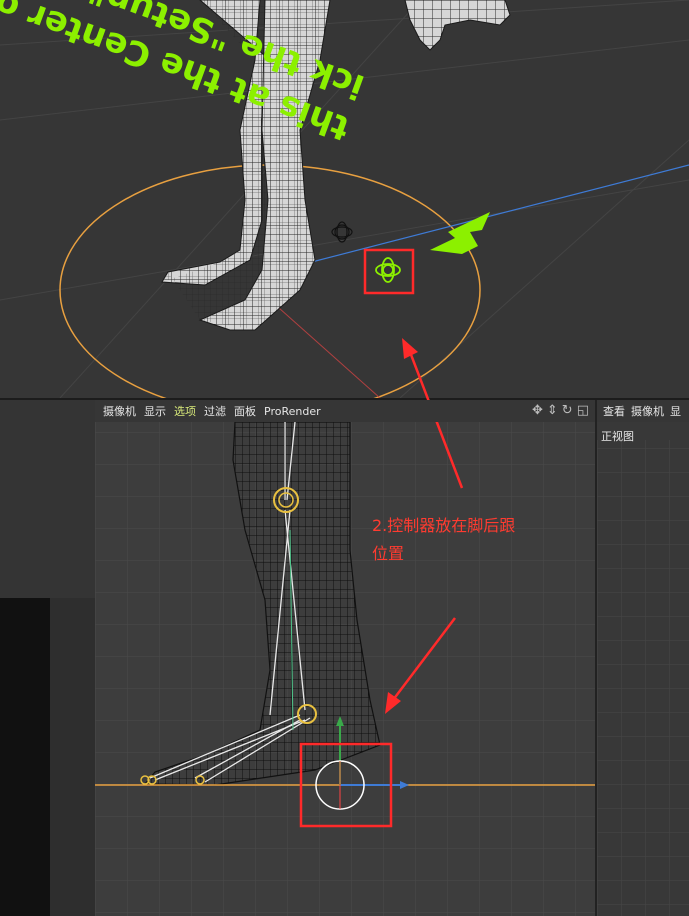  I want to click on front-viewport-menu: 查看 摄像机 显, so click(643, 411).